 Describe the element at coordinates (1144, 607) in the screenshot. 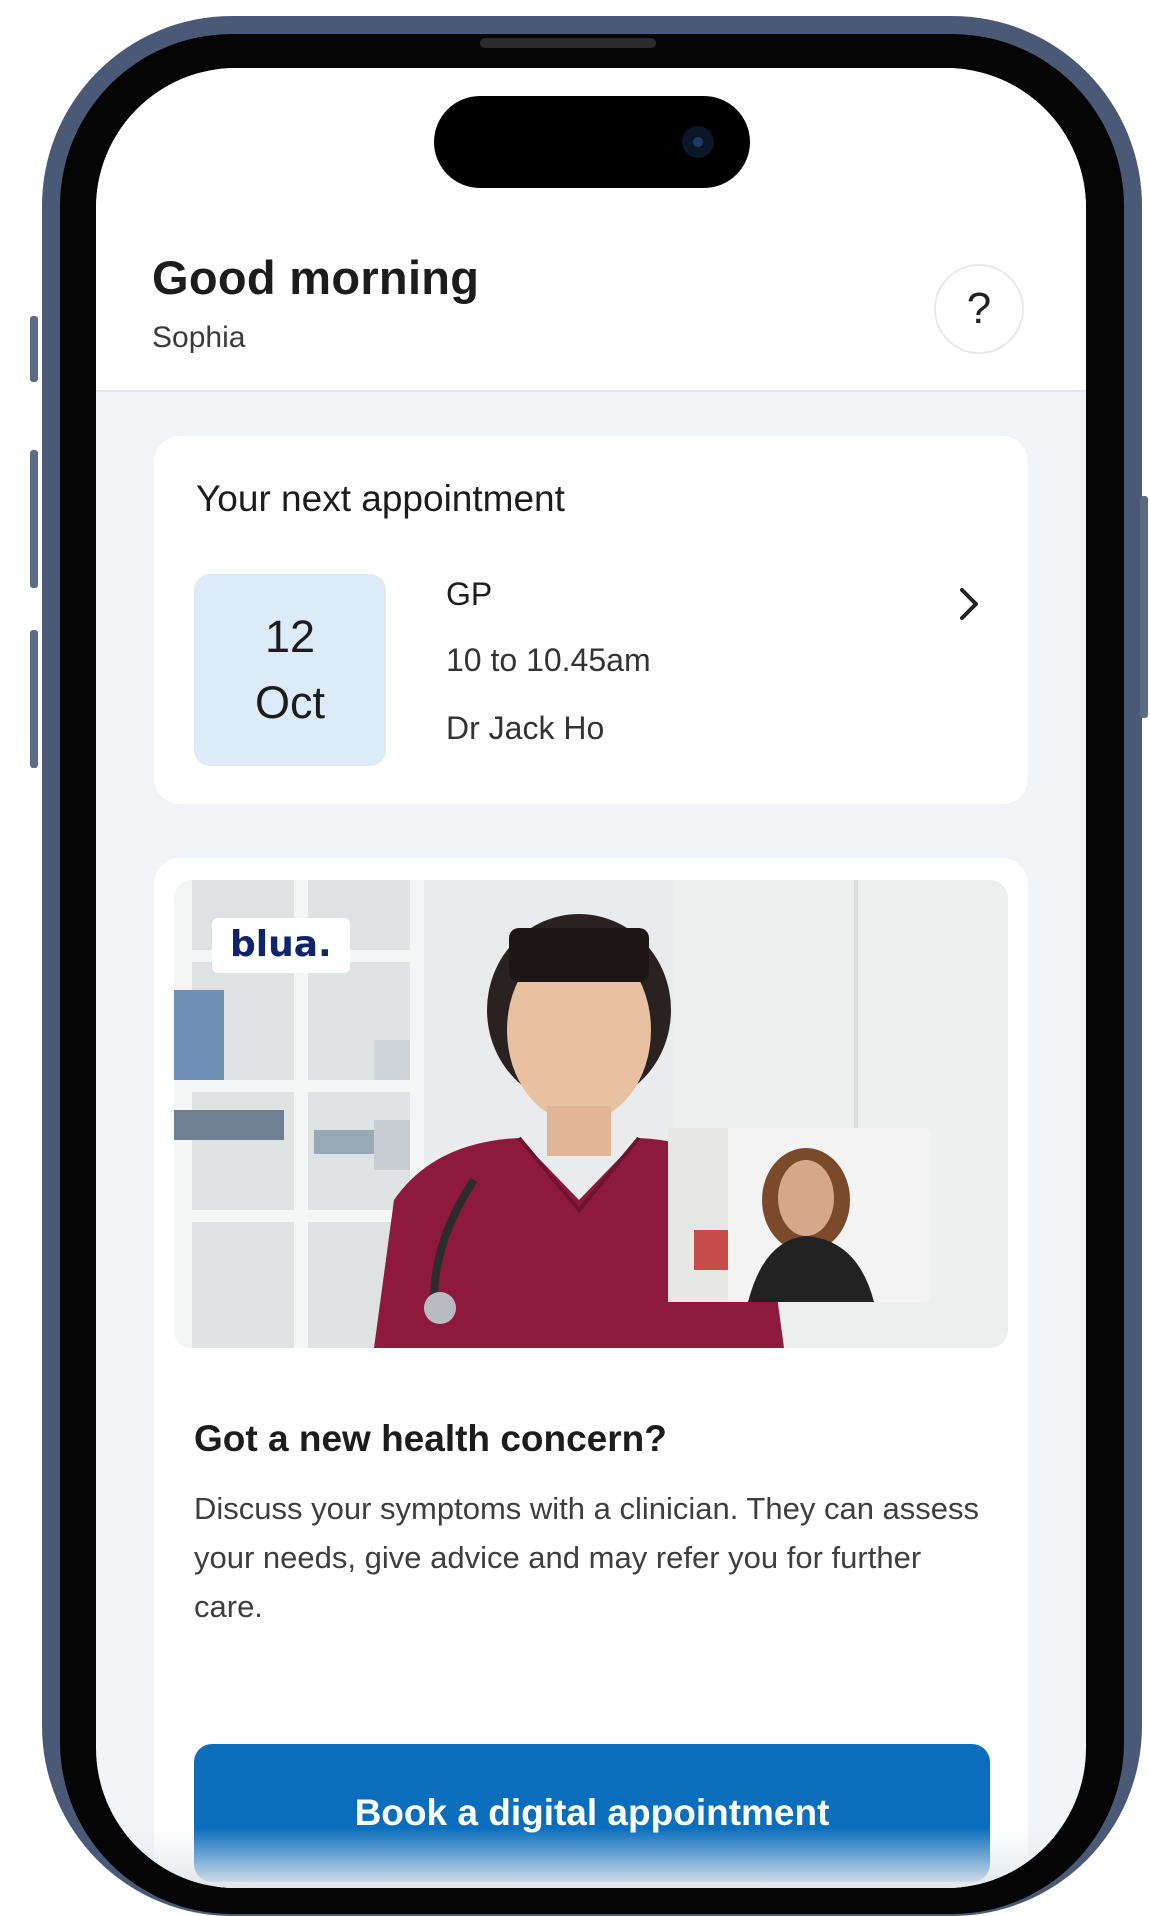

I see `power-button` at that location.